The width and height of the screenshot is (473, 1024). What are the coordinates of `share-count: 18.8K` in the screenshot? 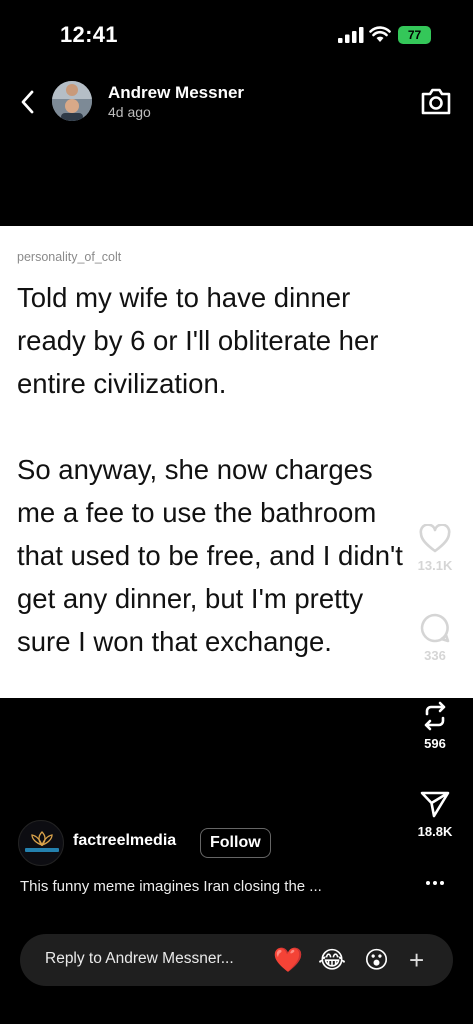 It's located at (435, 831).